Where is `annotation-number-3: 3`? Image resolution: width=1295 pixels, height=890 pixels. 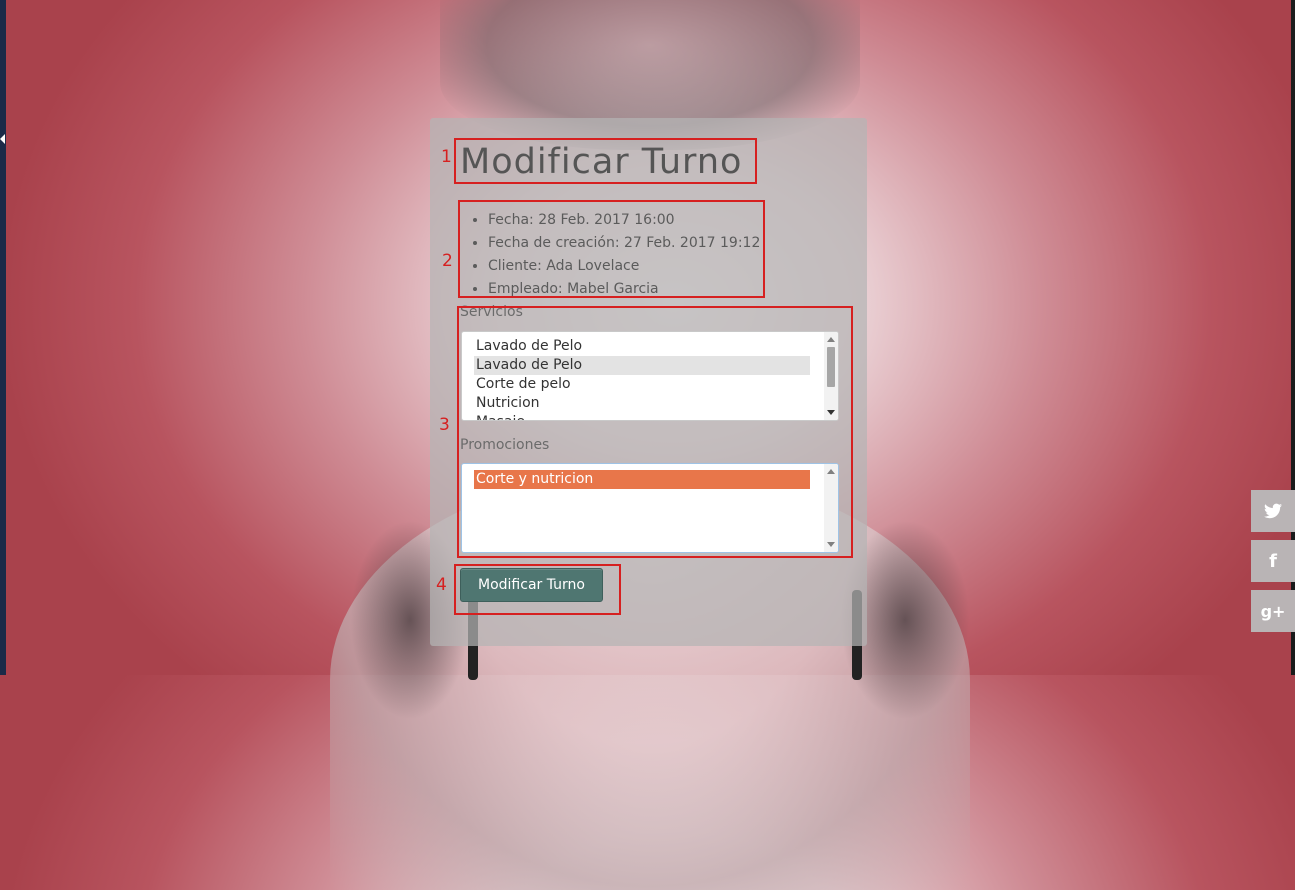
annotation-number-3: 3 is located at coordinates (444, 425).